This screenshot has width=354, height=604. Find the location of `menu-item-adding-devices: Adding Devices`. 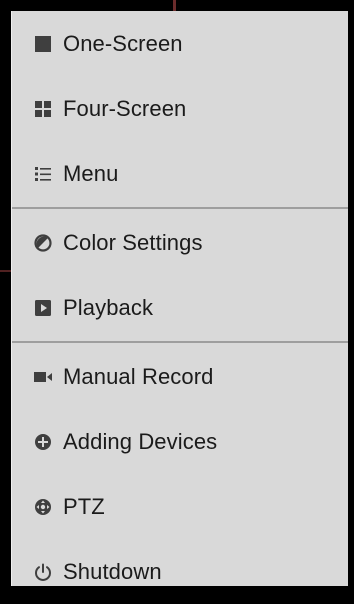

menu-item-adding-devices: Adding Devices is located at coordinates (180, 441).